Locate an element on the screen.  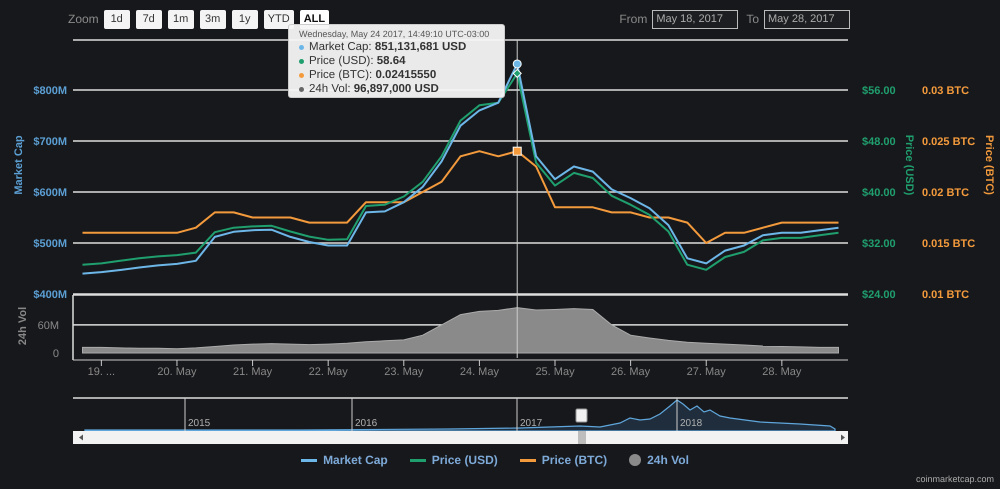
tooltip-value: Price (BTC): 0.02415550 is located at coordinates (372, 75).